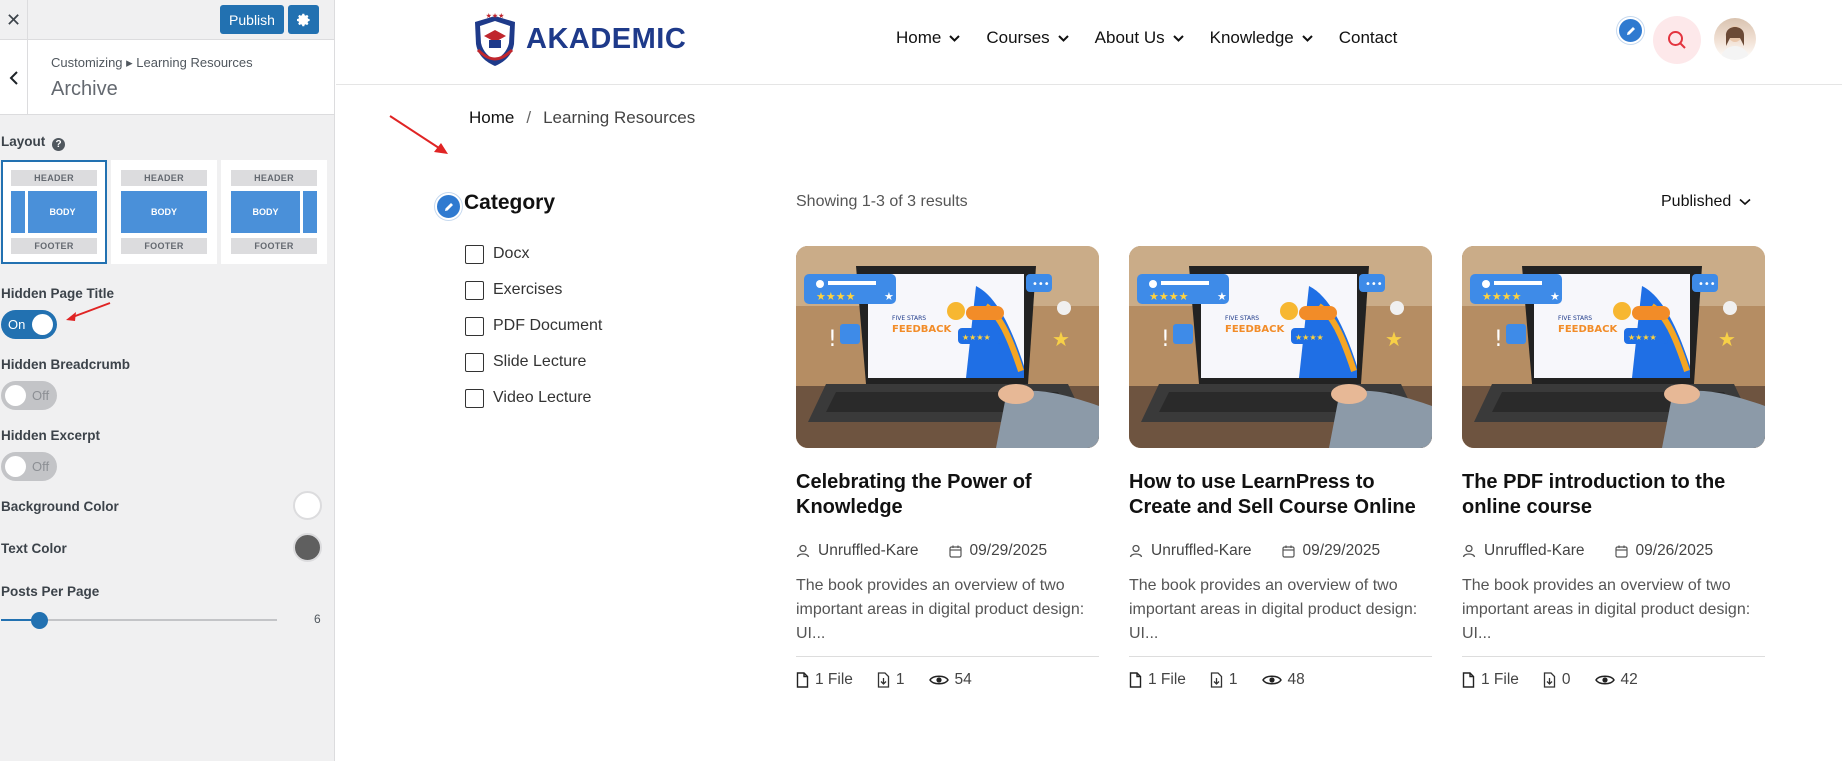 This screenshot has width=1842, height=761. Describe the element at coordinates (1296, 679) in the screenshot. I see `post-views: 48` at that location.